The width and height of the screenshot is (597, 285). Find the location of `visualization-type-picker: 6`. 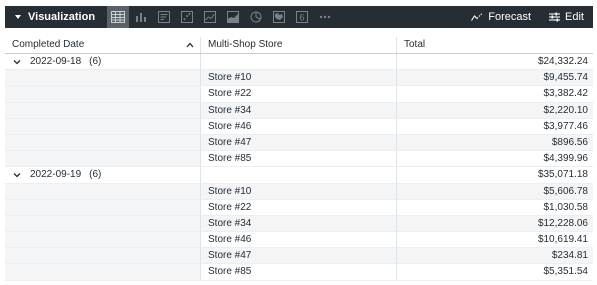

visualization-type-picker: 6 is located at coordinates (222, 17).